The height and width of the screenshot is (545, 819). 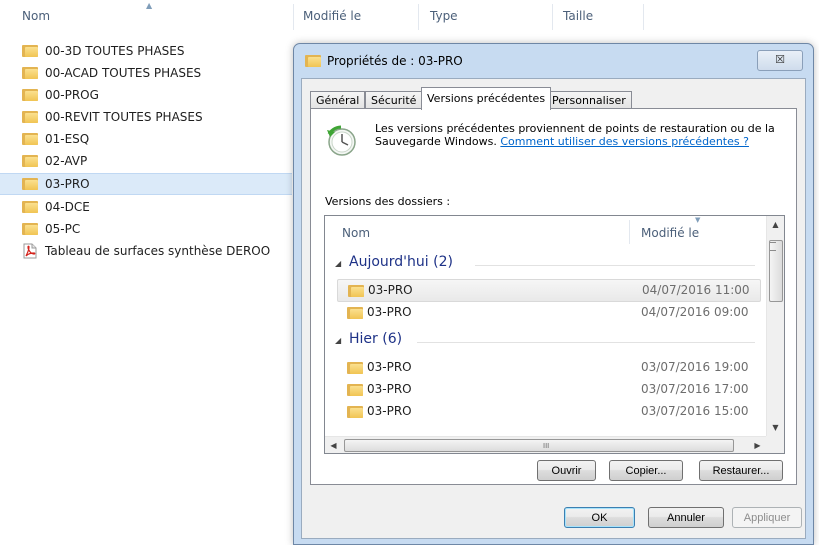 What do you see at coordinates (72, 95) in the screenshot?
I see `file-name: 00-PROG` at bounding box center [72, 95].